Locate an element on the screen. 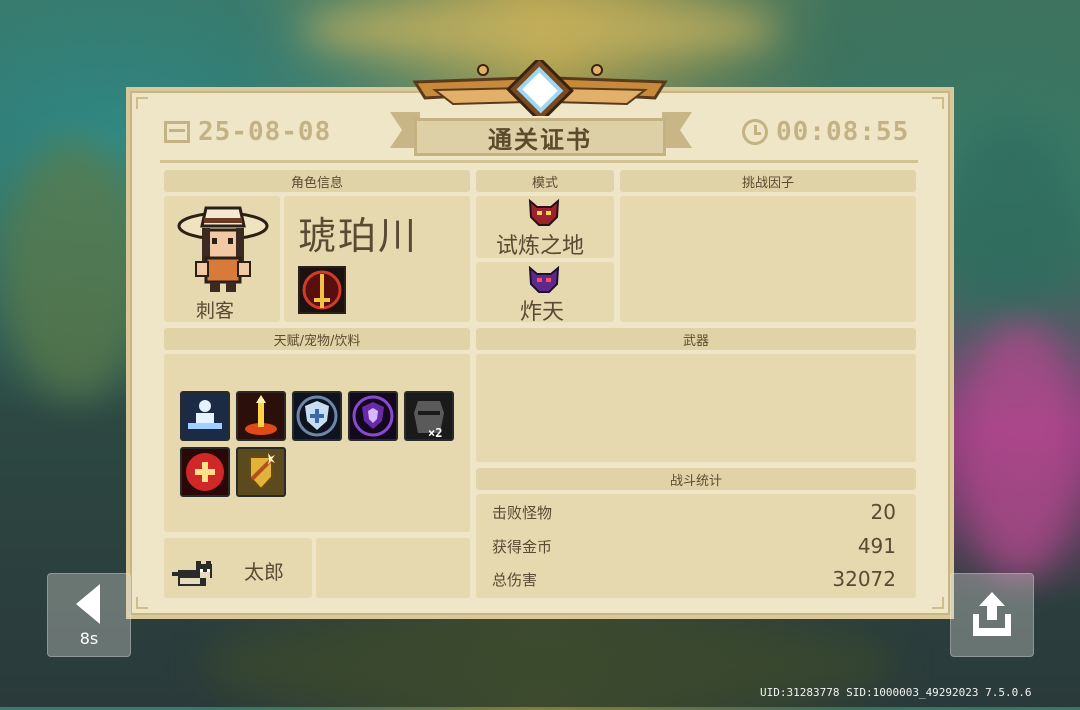 The height and width of the screenshot is (710, 1080). challenge-panel is located at coordinates (768, 259).